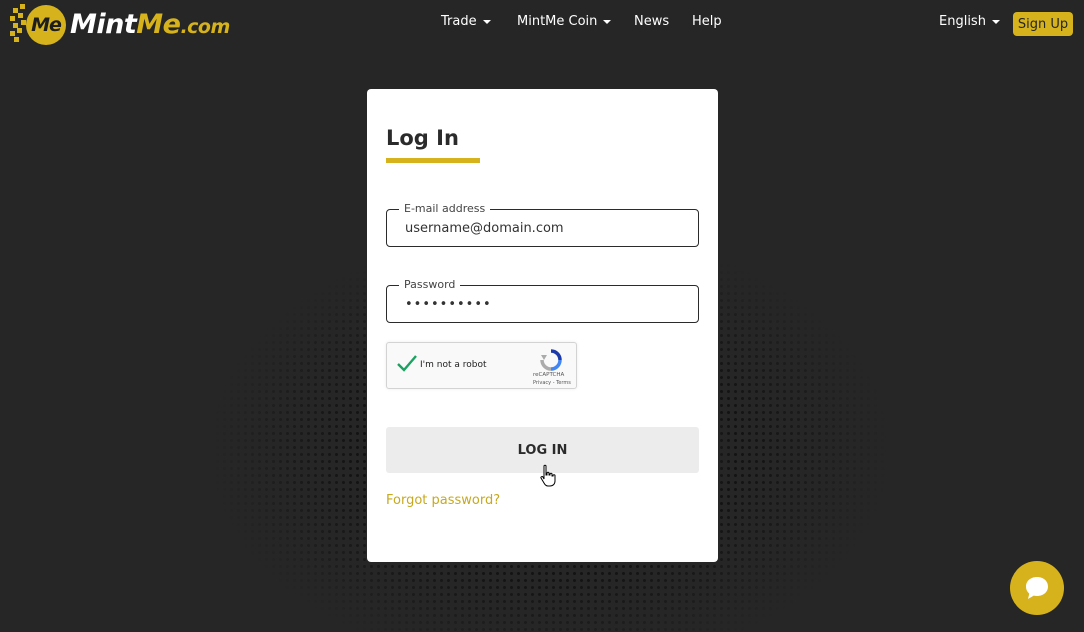 The width and height of the screenshot is (1084, 632). Describe the element at coordinates (150, 24) in the screenshot. I see `logo-wordmark: MintMe.com` at that location.